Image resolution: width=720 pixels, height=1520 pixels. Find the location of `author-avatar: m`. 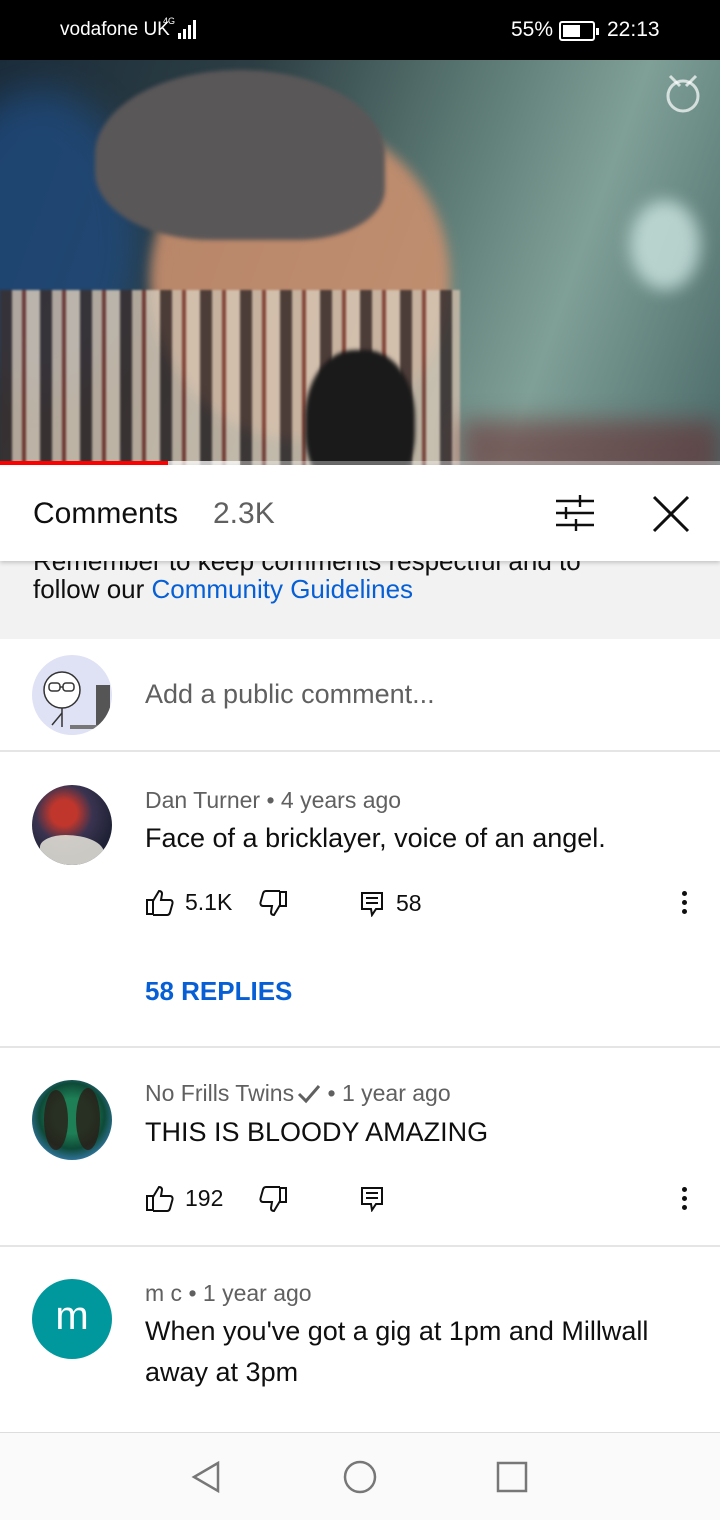

author-avatar: m is located at coordinates (72, 1319).